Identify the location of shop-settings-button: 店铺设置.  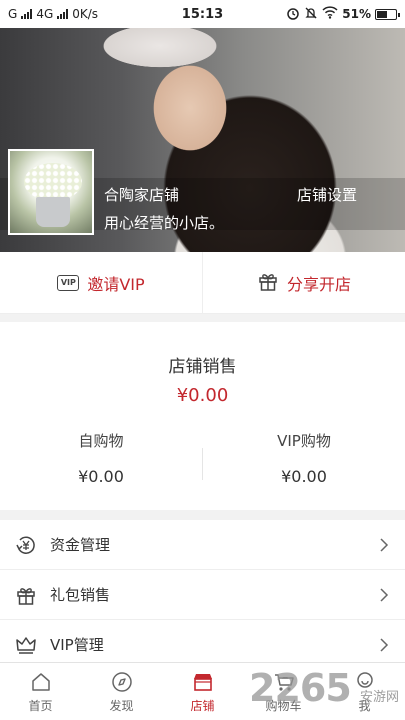
(327, 194).